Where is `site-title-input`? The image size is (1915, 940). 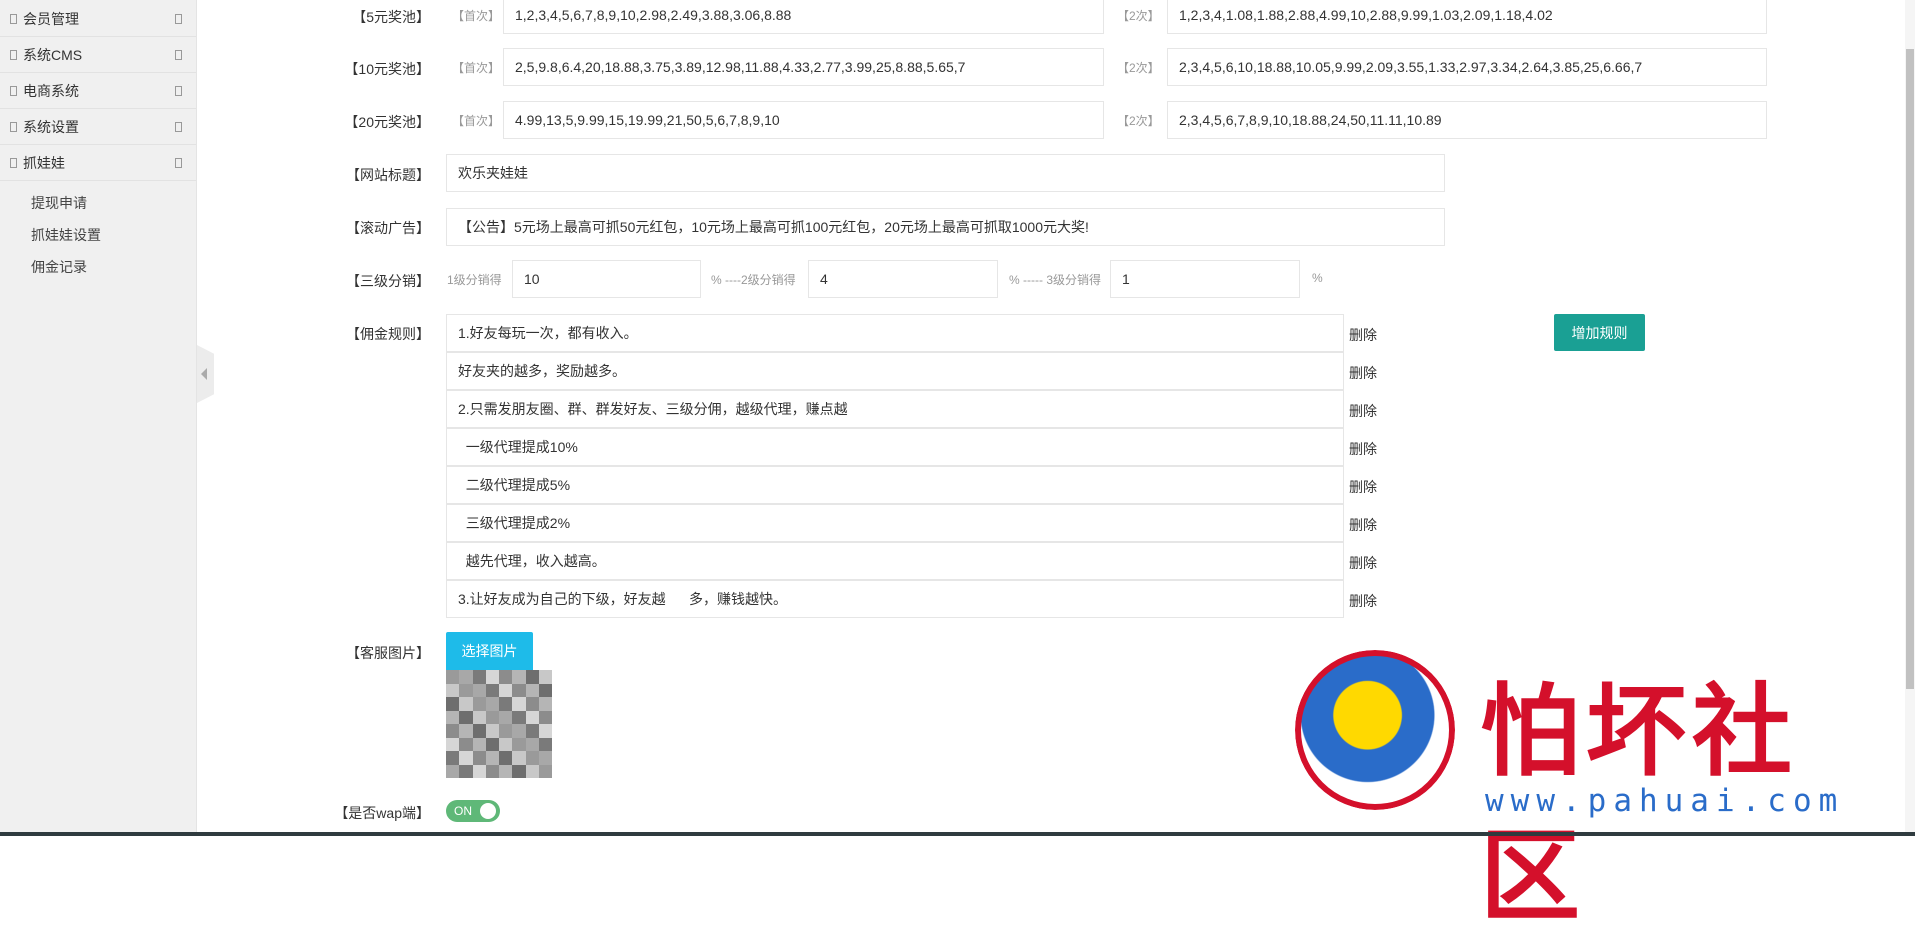
site-title-input is located at coordinates (945, 173).